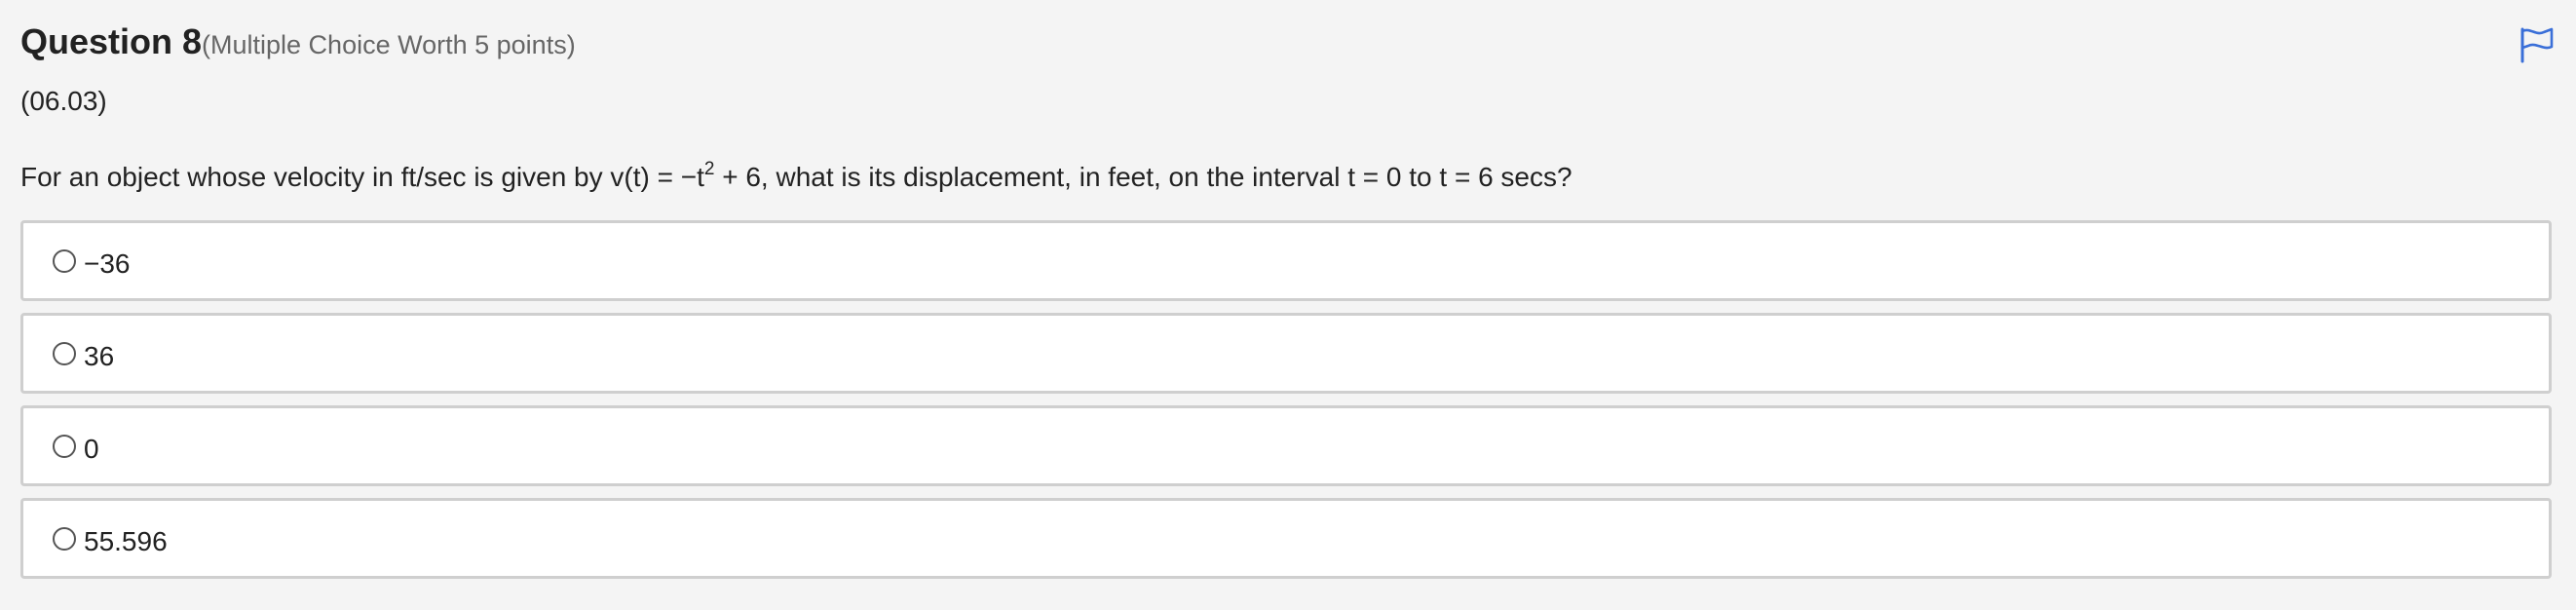  Describe the element at coordinates (389, 44) in the screenshot. I see `question-worth: (Multiple Choice Worth 5 points)` at that location.